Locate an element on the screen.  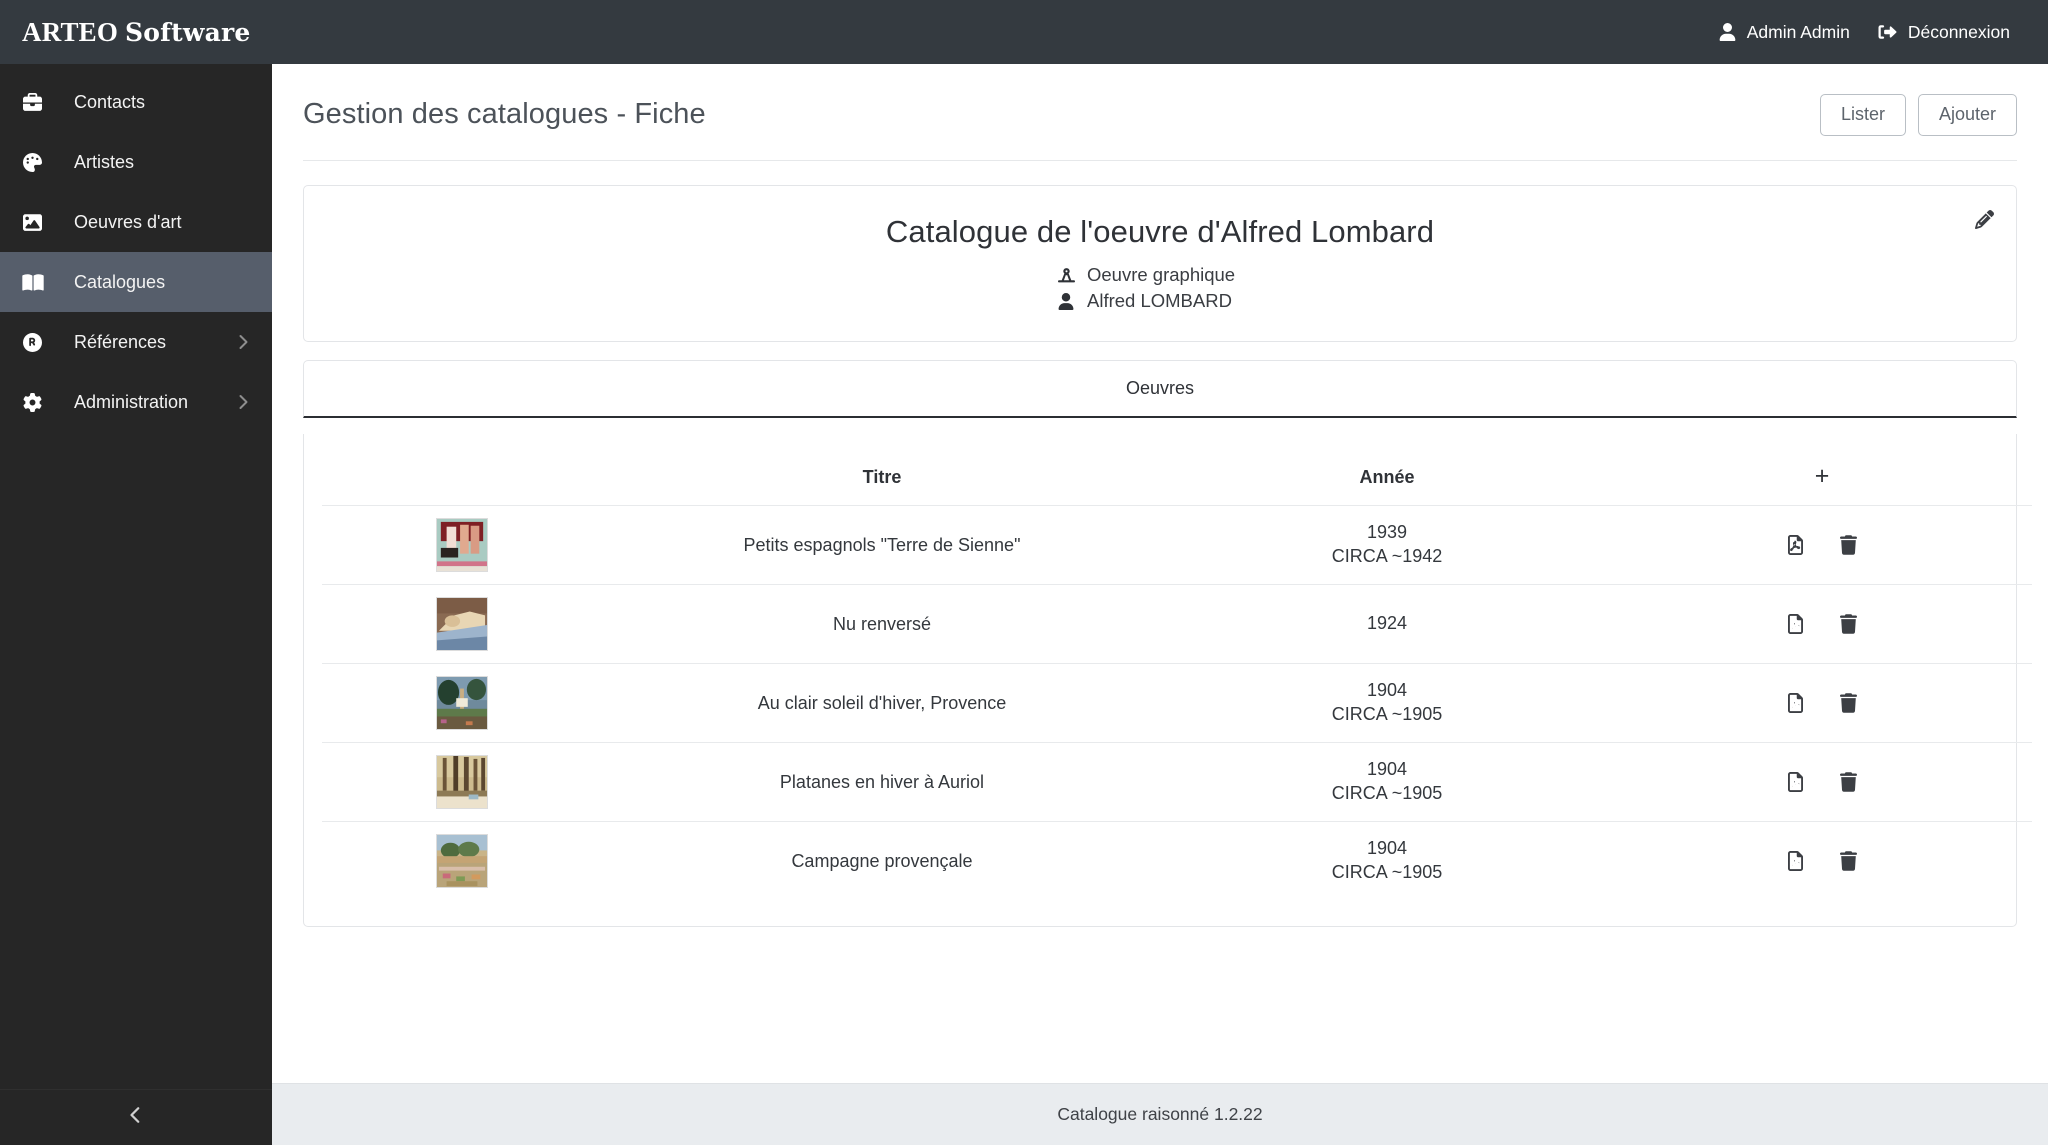
catalogue-artist-label: Alfred LOMBARD is located at coordinates (1159, 301).